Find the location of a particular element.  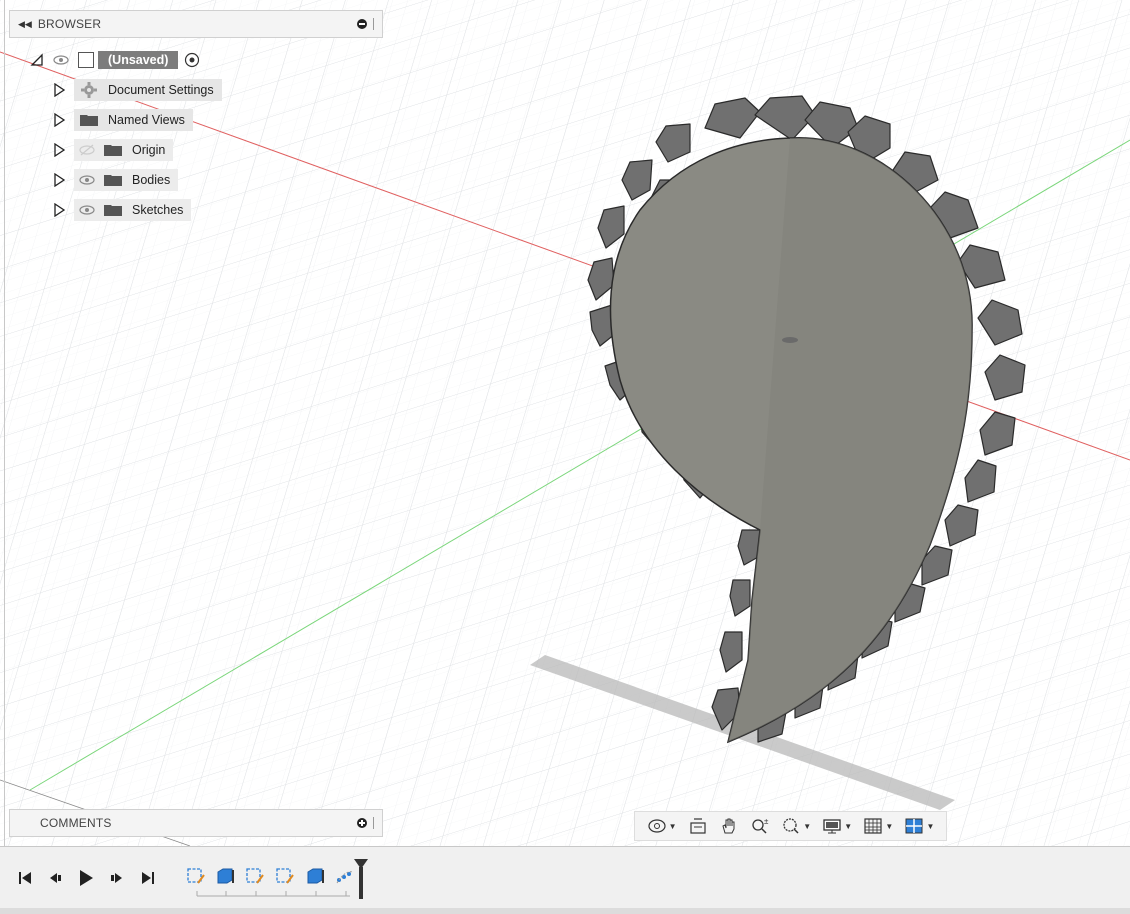

viewports-icon is located at coordinates (914, 826).